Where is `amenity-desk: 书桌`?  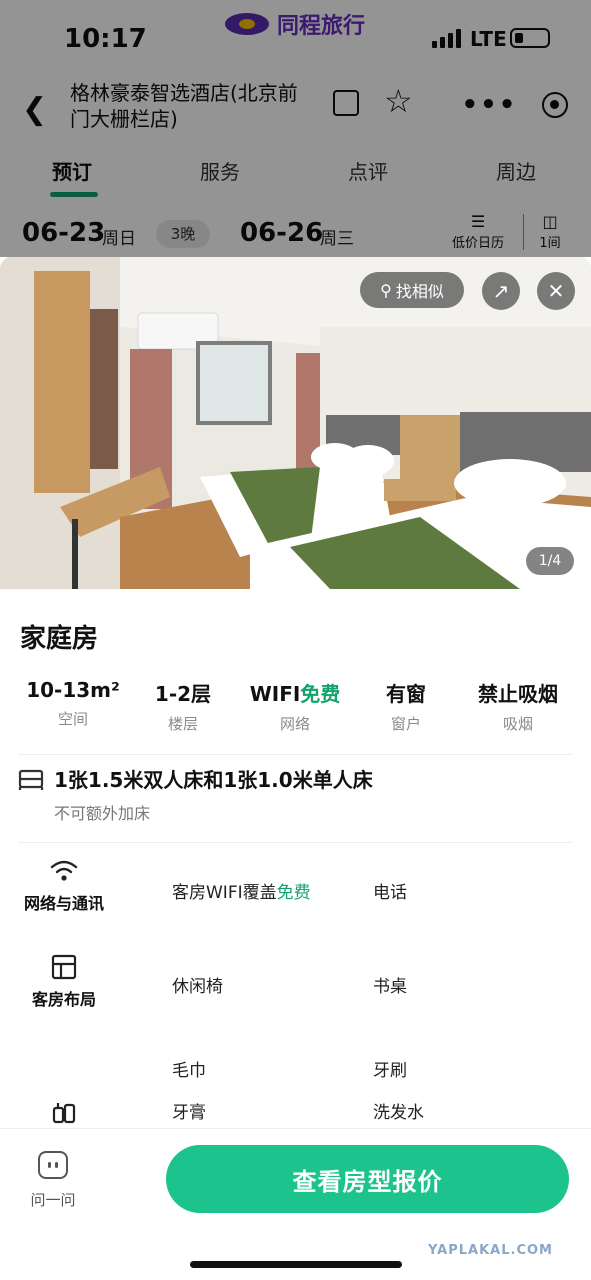
amenity-desk: 书桌 is located at coordinates (390, 987).